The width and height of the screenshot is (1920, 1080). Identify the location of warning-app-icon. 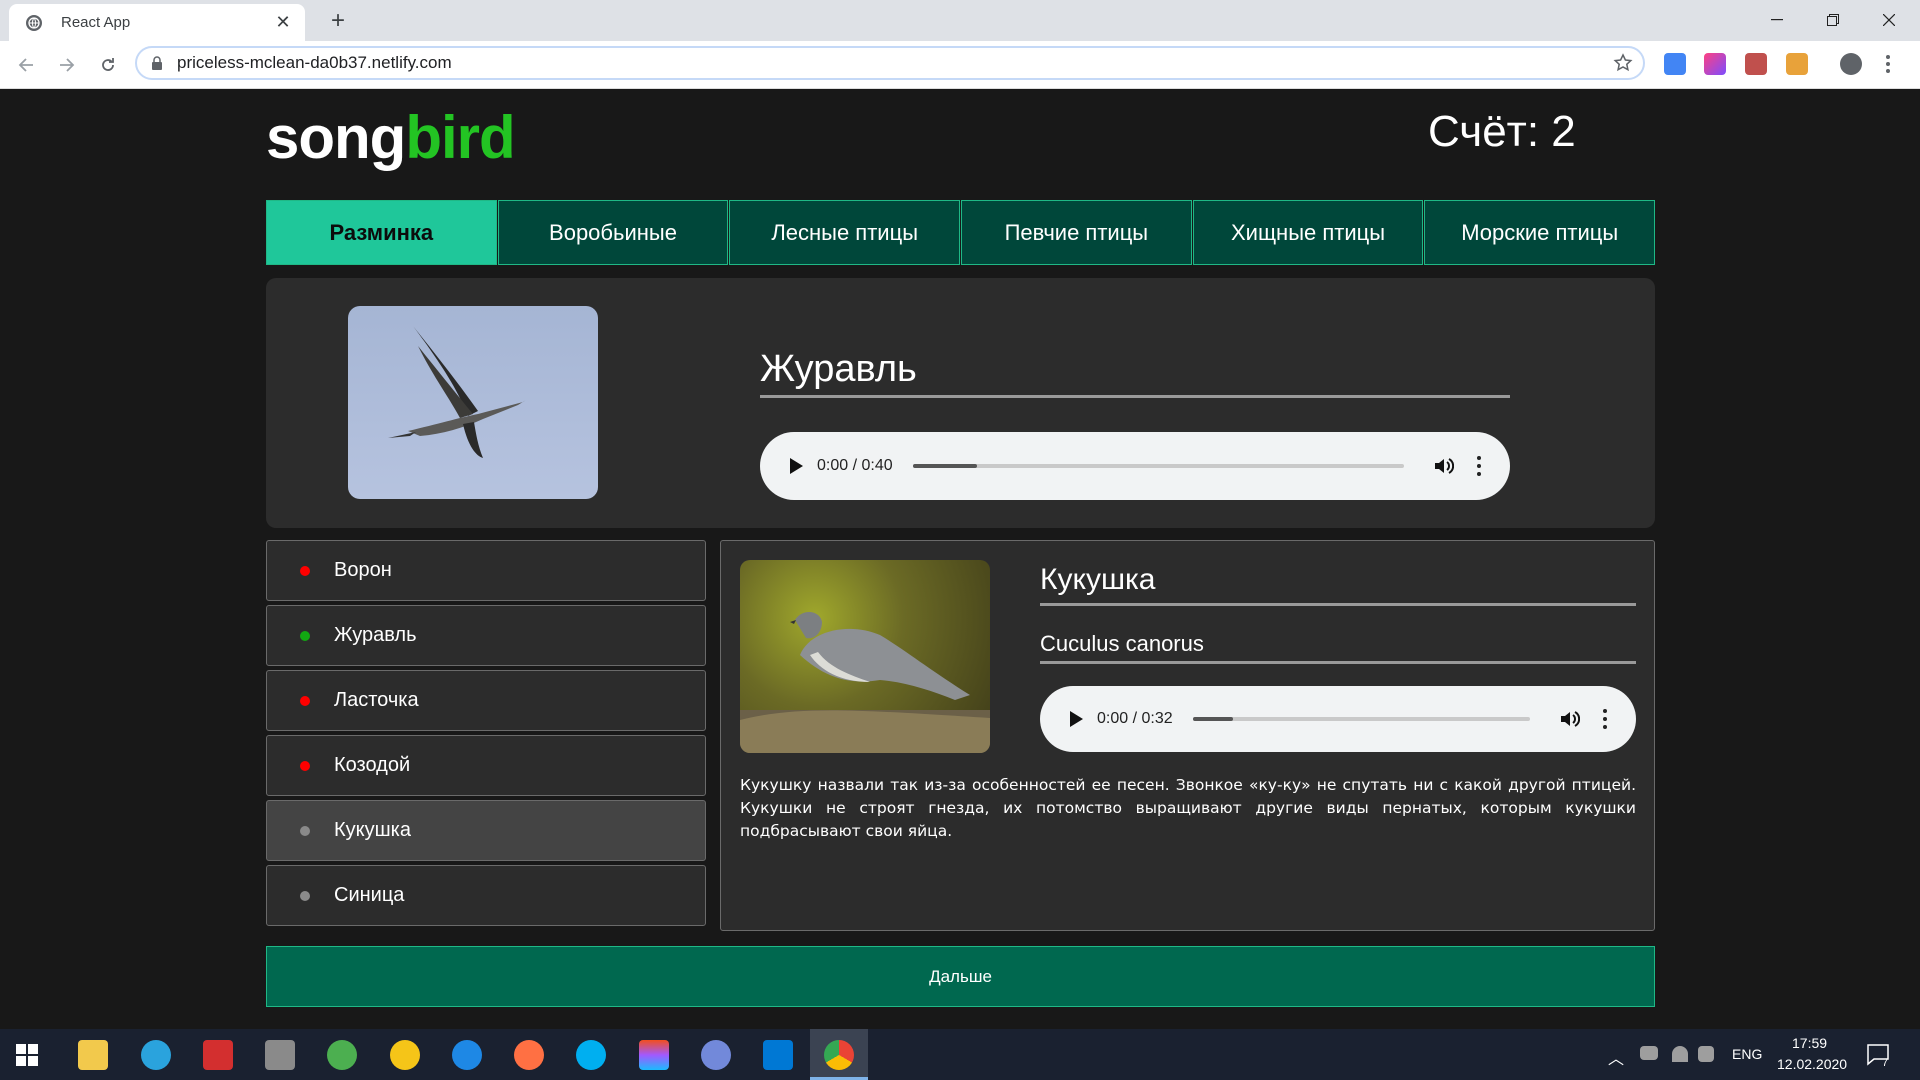
(405, 1055).